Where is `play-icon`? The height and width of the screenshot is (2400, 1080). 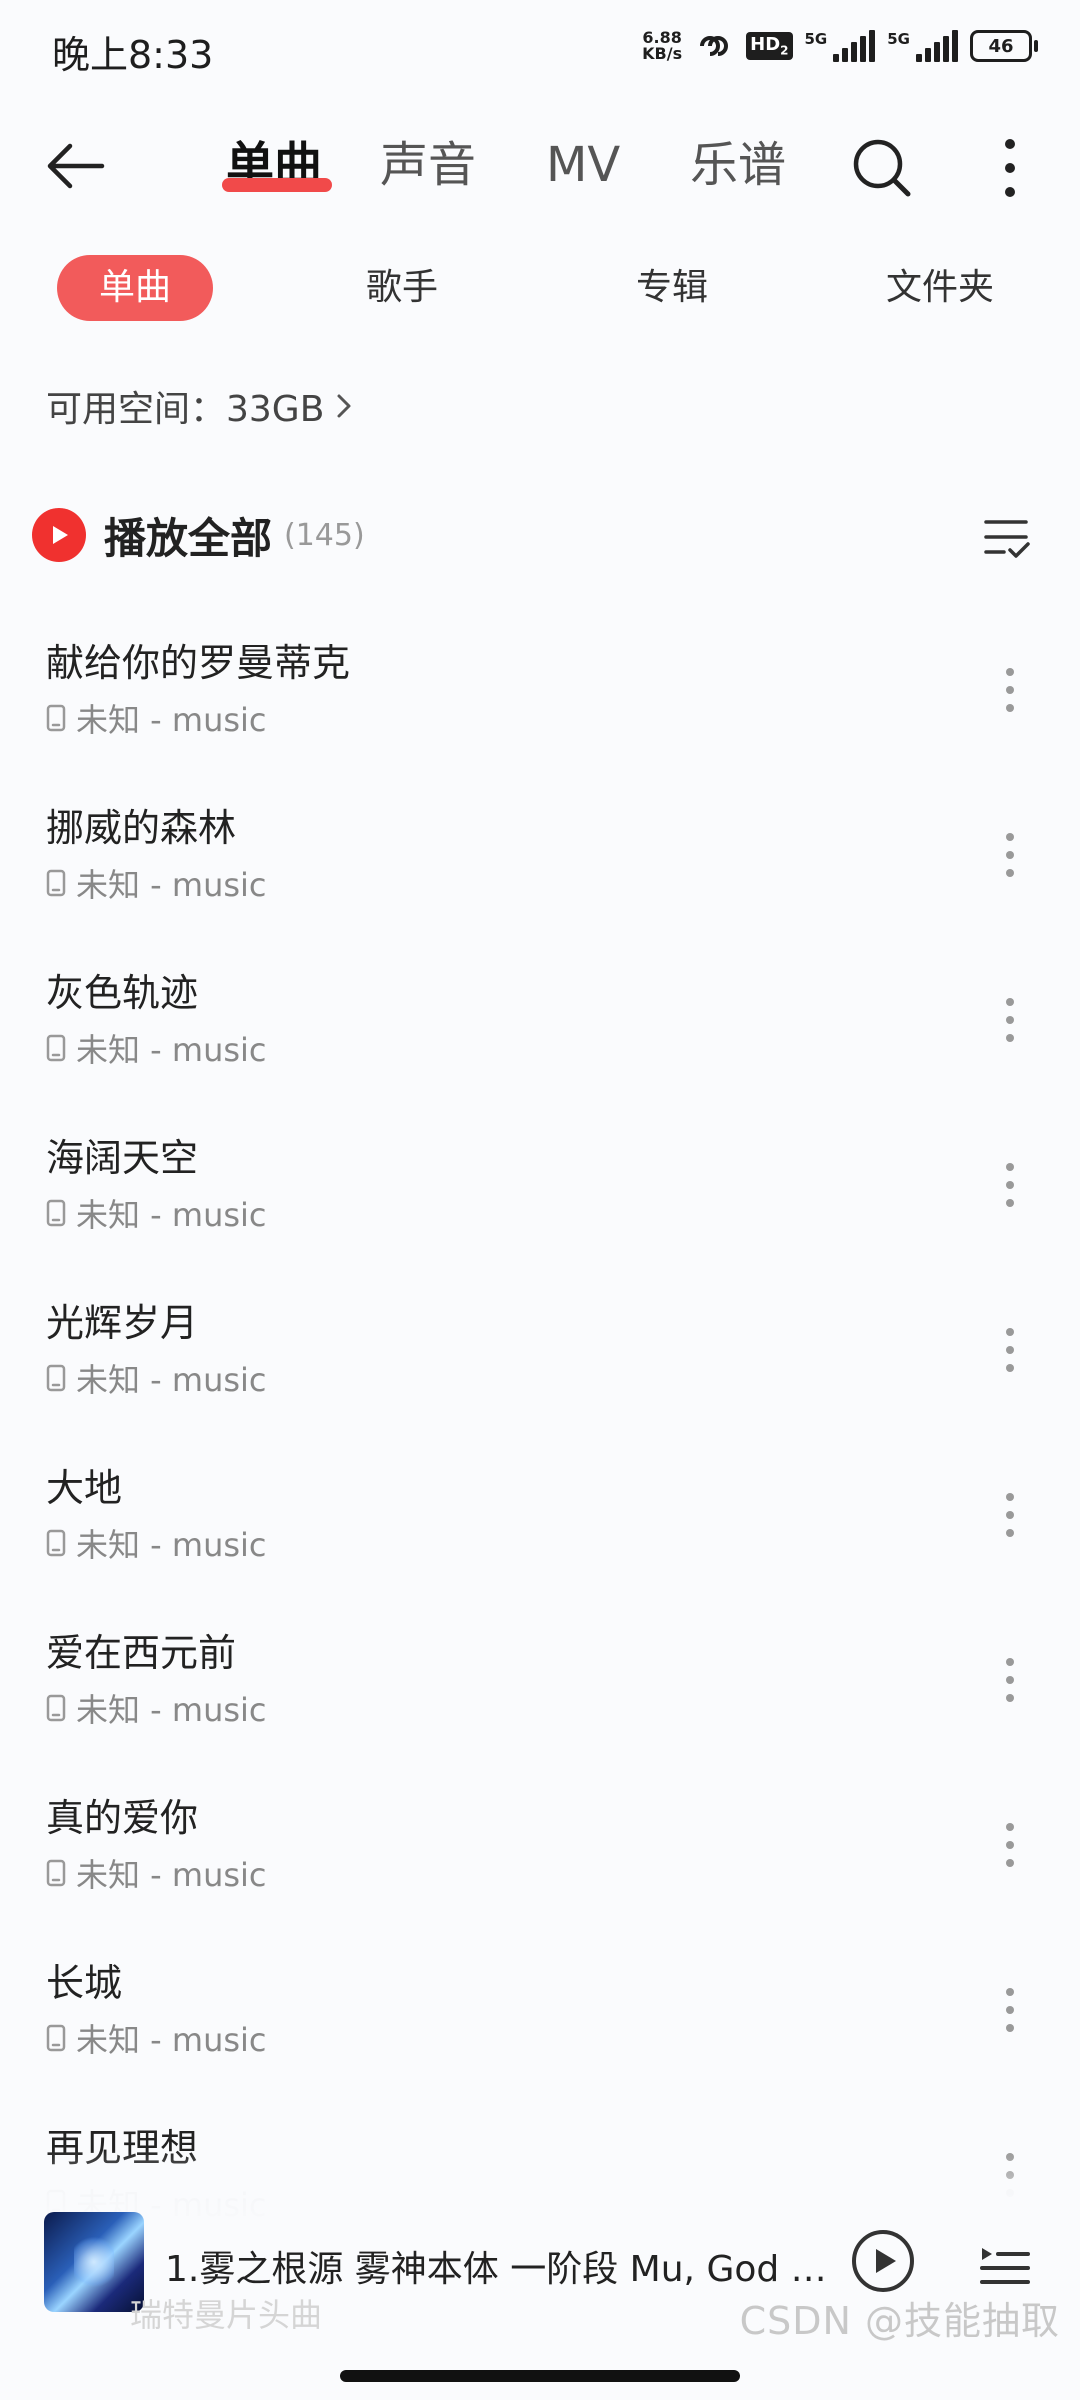 play-icon is located at coordinates (883, 2261).